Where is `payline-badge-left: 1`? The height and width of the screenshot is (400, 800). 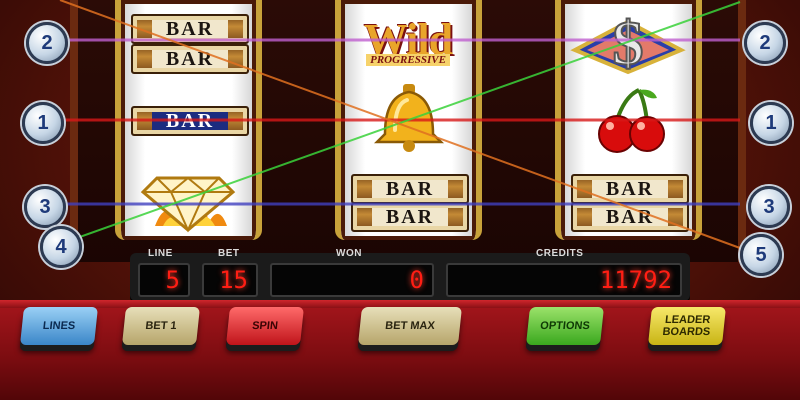 payline-badge-left: 1 is located at coordinates (43, 123).